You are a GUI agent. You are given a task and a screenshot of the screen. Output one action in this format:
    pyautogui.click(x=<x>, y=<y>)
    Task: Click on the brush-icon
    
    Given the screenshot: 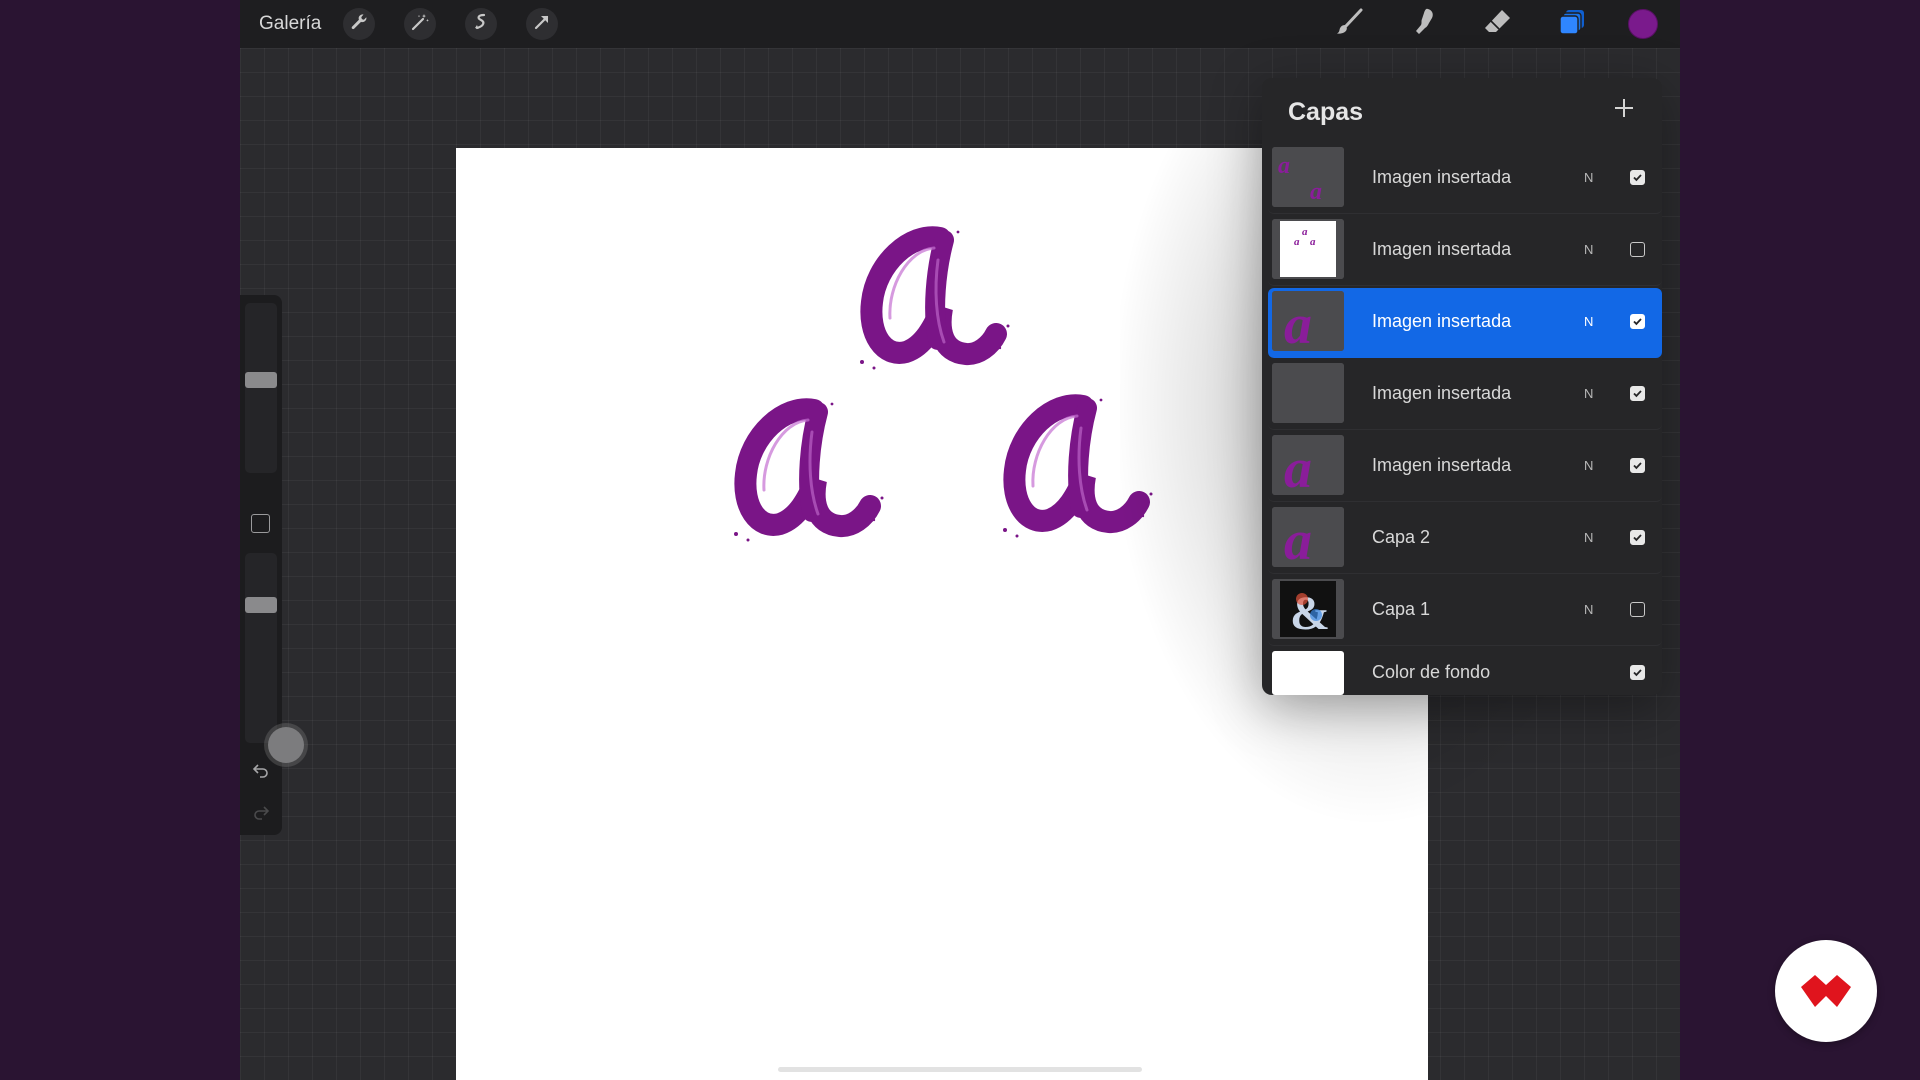 What is the action you would take?
    pyautogui.click(x=1350, y=24)
    